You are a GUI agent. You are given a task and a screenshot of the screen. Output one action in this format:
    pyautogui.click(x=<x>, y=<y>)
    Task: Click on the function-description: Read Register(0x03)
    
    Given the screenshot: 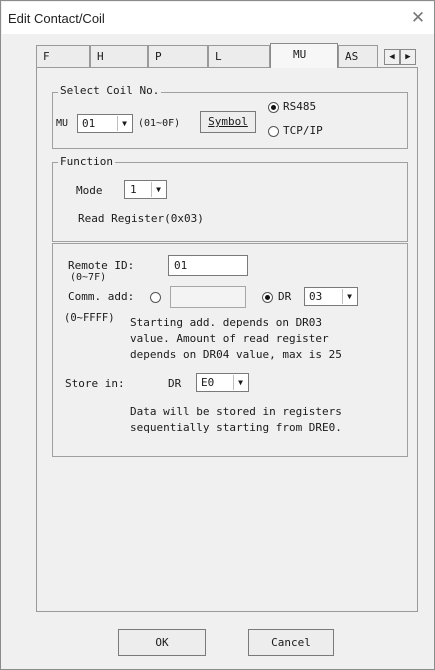 What is the action you would take?
    pyautogui.click(x=141, y=218)
    